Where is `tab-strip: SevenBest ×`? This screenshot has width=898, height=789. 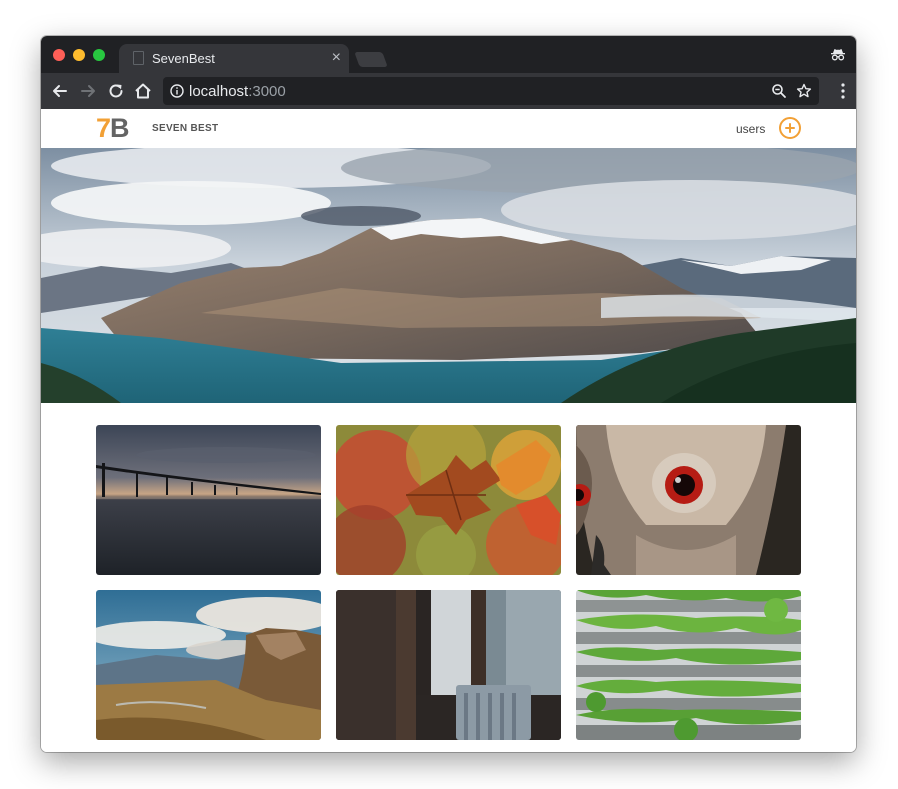
tab-strip: SevenBest × is located at coordinates (448, 54).